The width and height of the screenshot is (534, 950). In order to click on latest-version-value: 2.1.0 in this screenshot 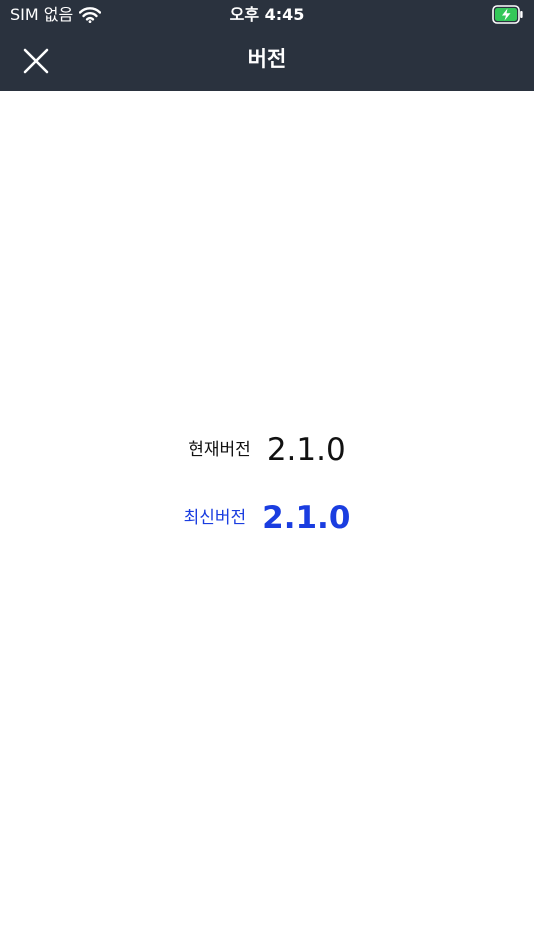, I will do `click(306, 518)`.